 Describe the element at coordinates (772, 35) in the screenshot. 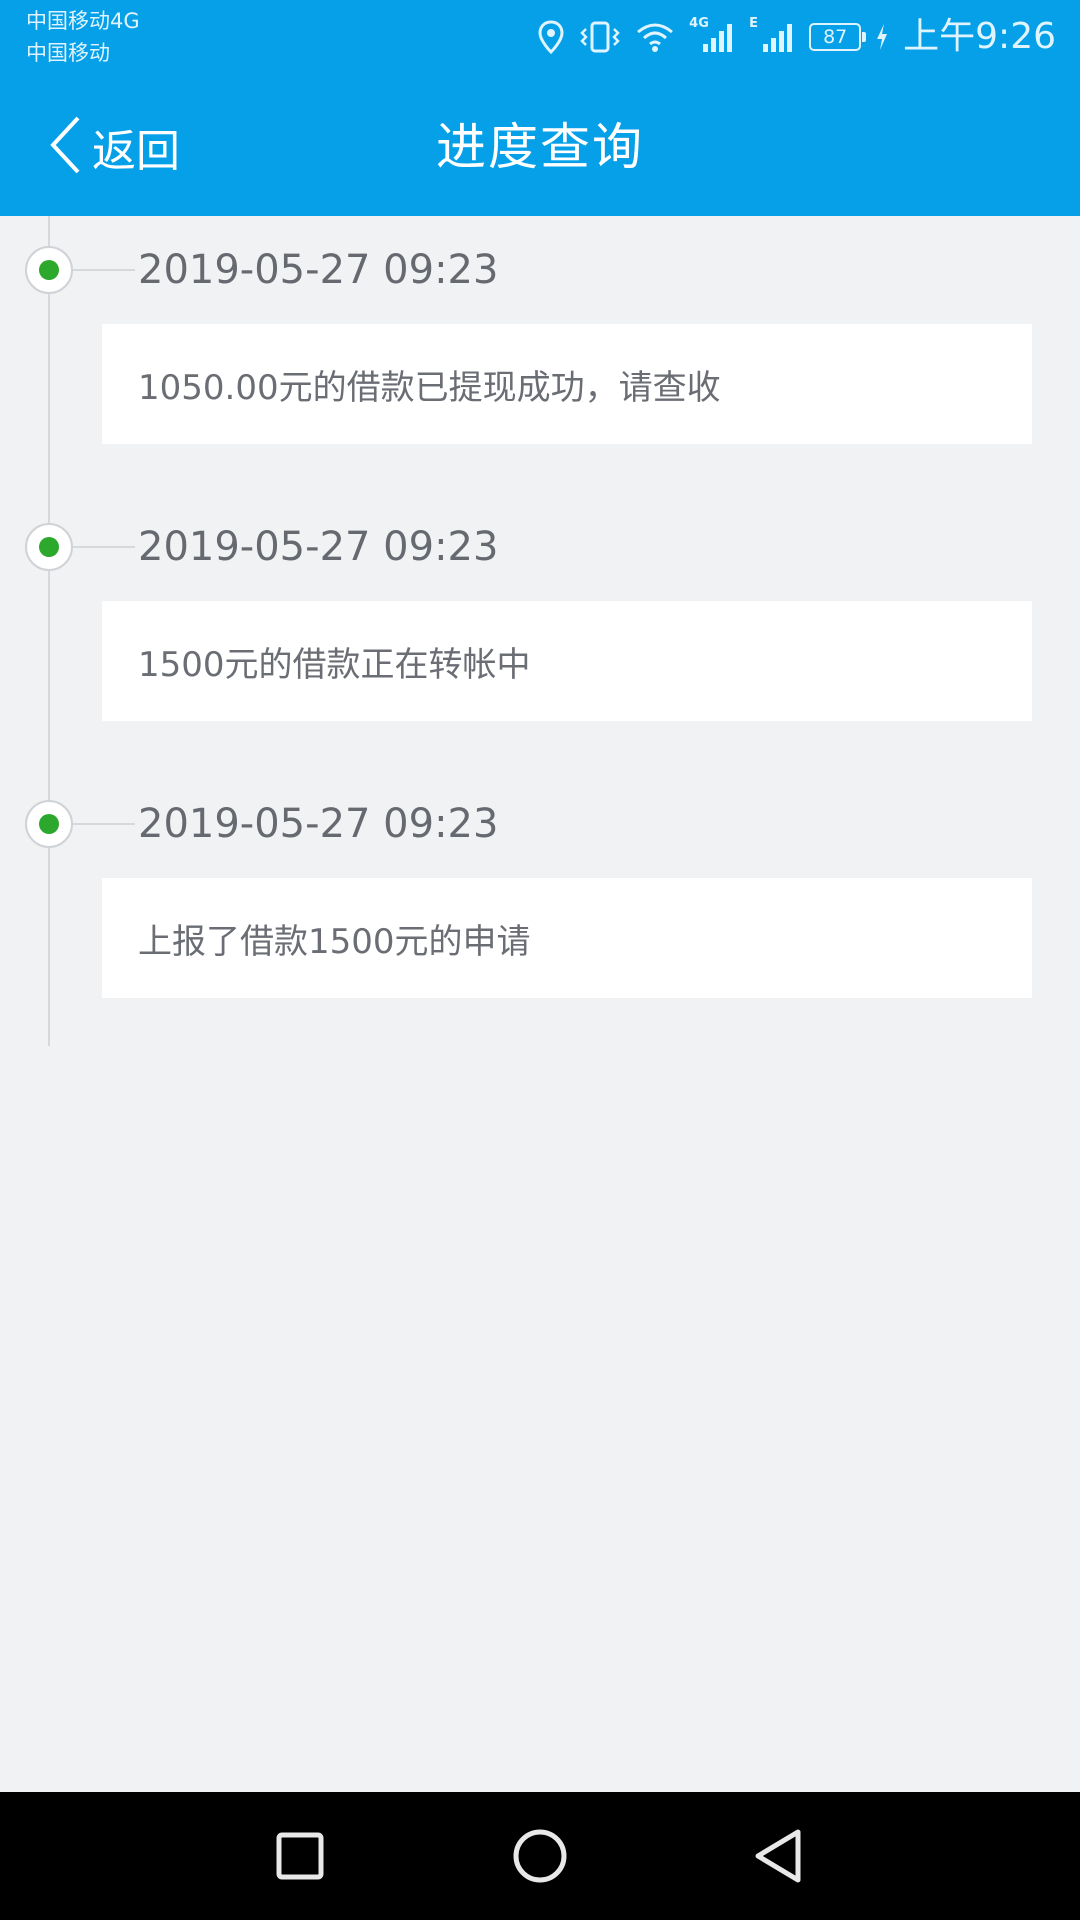

I see `signal-icon-secondary: E` at that location.